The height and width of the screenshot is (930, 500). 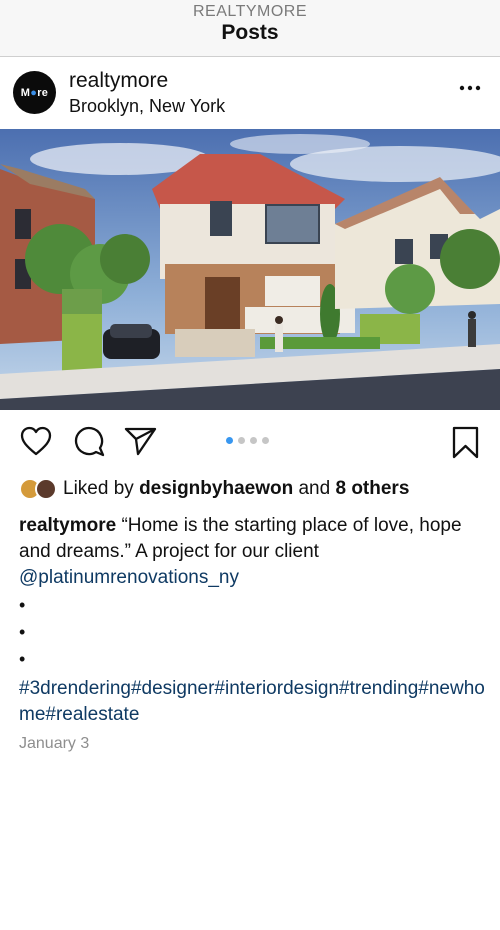 I want to click on likes-others: 8 others, so click(x=372, y=489).